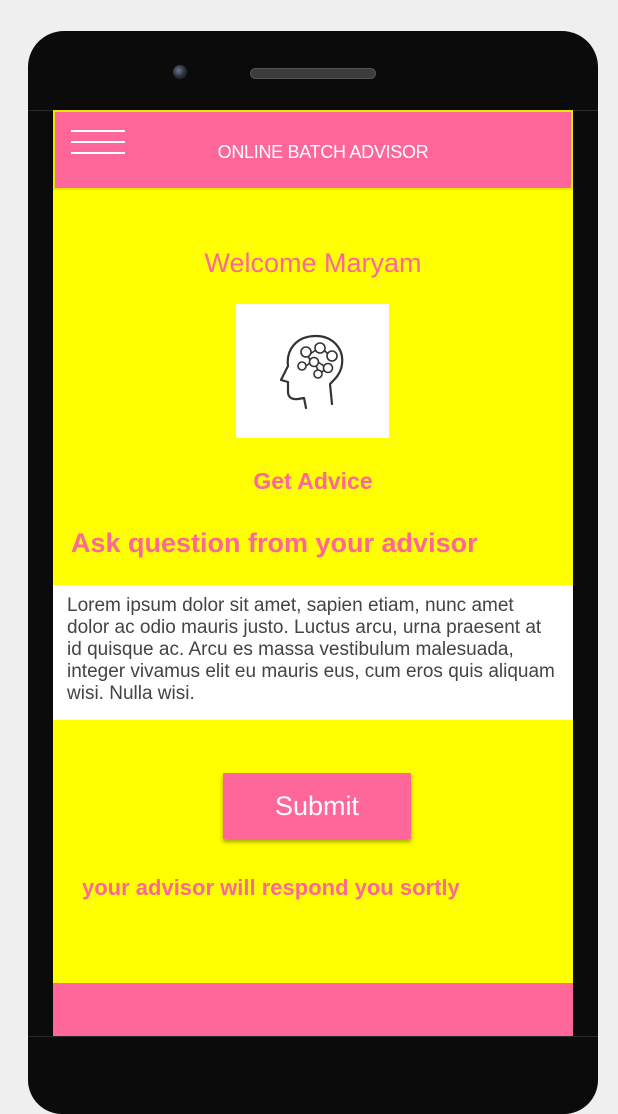 The height and width of the screenshot is (1114, 618). I want to click on app-title: ONLINE BATCH ADVISOR, so click(323, 152).